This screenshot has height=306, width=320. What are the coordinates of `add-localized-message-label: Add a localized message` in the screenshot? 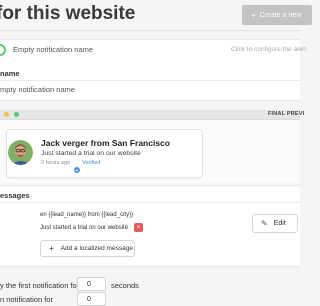 It's located at (96, 248).